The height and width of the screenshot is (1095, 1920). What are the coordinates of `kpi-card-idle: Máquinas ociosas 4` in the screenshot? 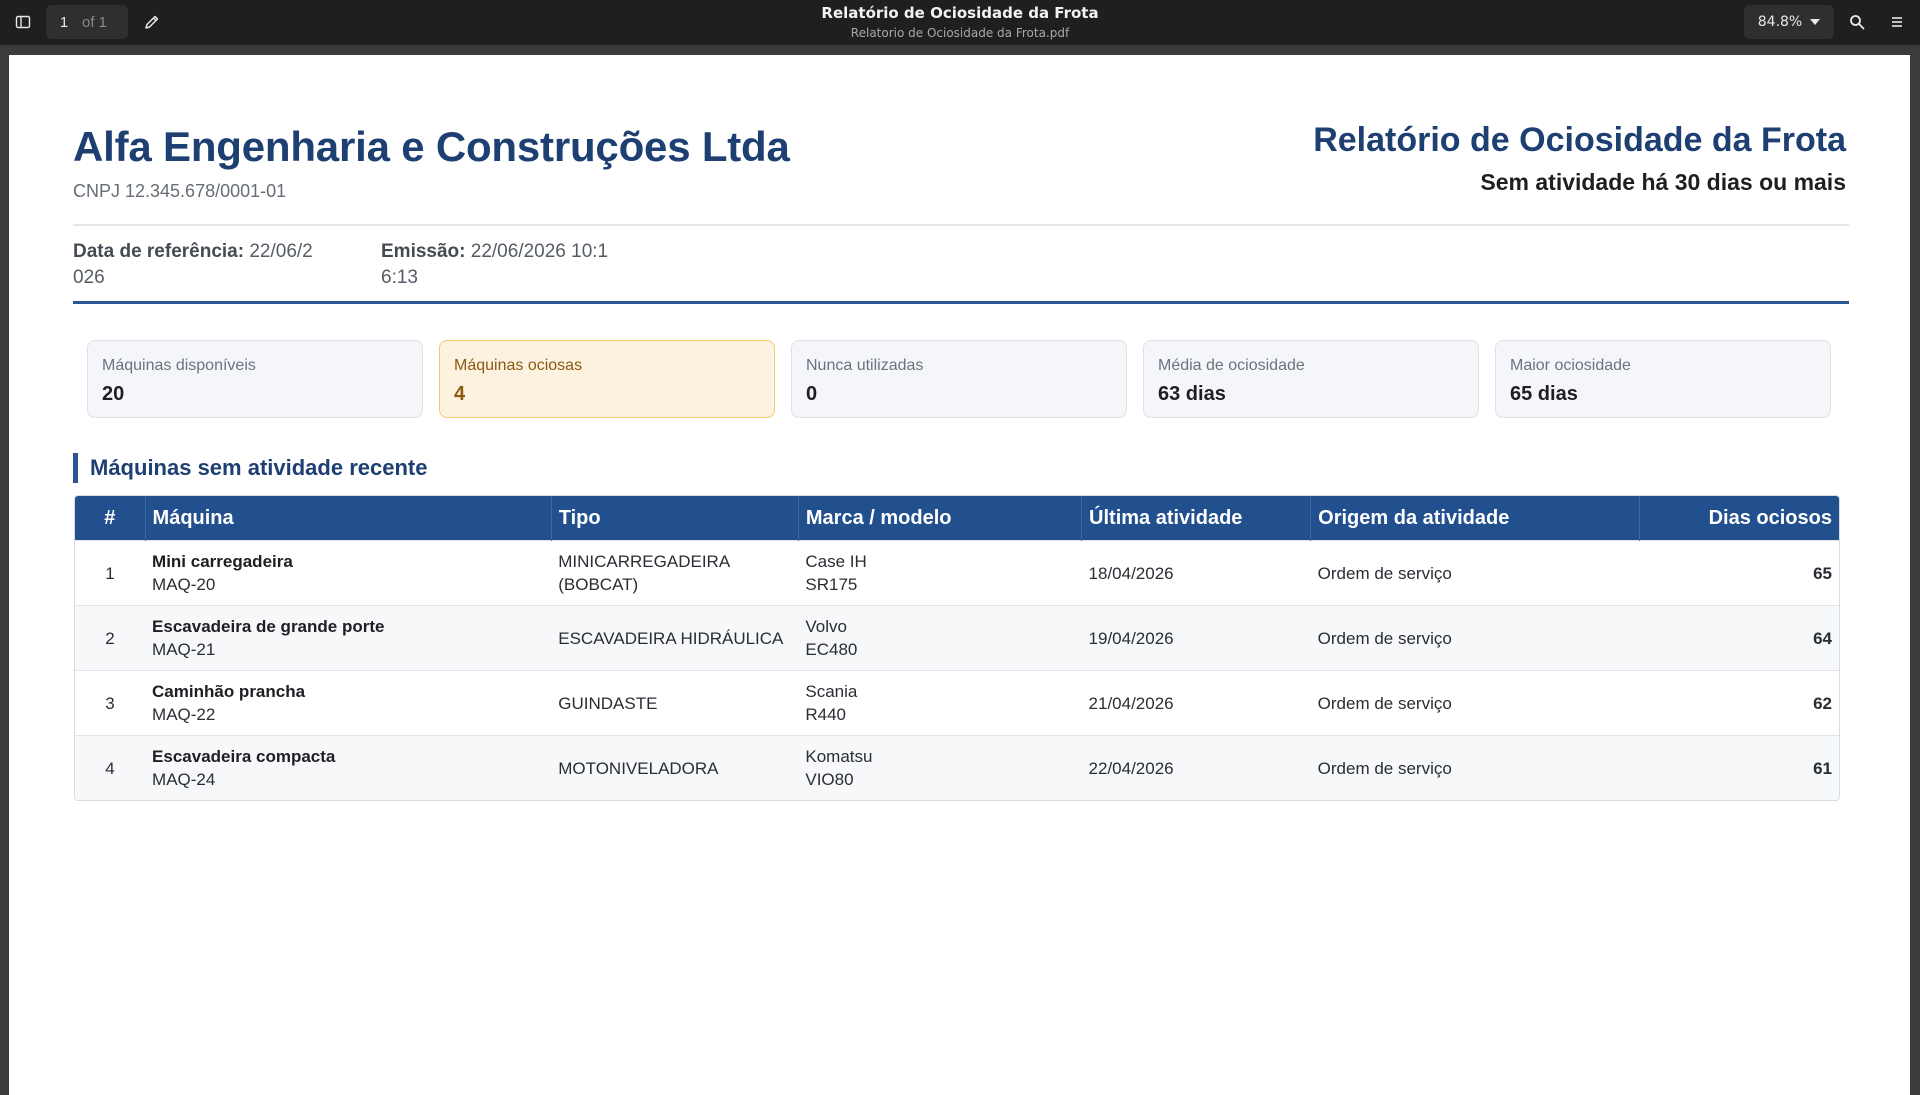 It's located at (607, 379).